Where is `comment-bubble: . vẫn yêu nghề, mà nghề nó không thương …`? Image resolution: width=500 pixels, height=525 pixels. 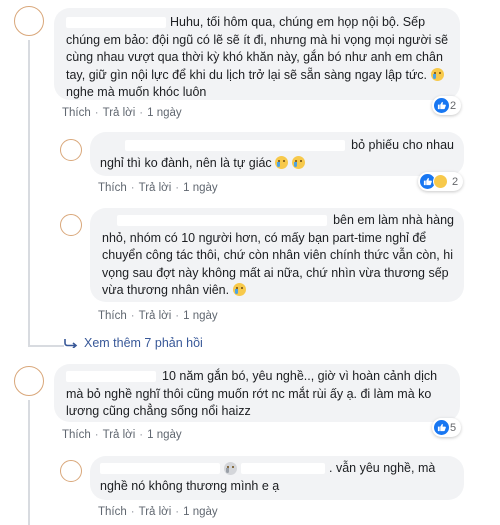
comment-bubble: . vẫn yêu nghề, mà nghề nó không thương … is located at coordinates (277, 478).